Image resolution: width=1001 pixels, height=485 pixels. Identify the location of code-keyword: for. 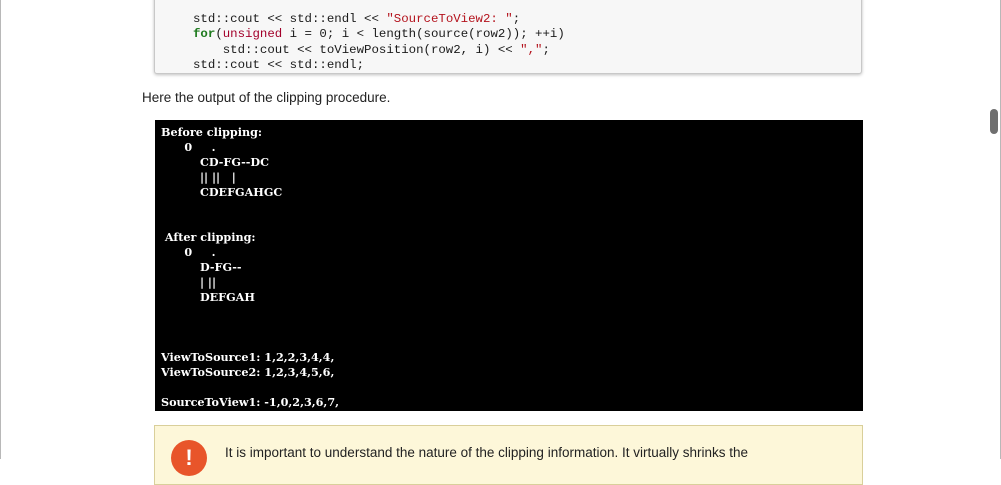
(204, 34).